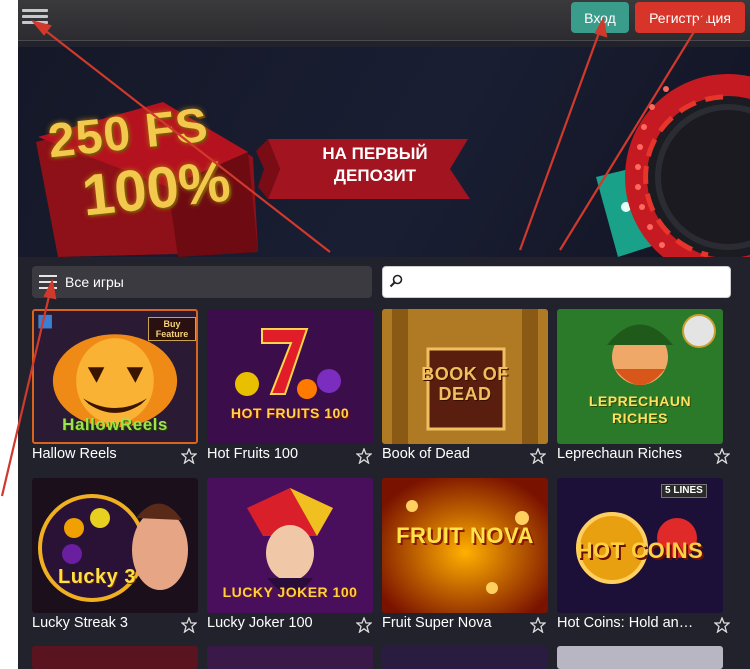  Describe the element at coordinates (566, 283) in the screenshot. I see `search-input` at that location.